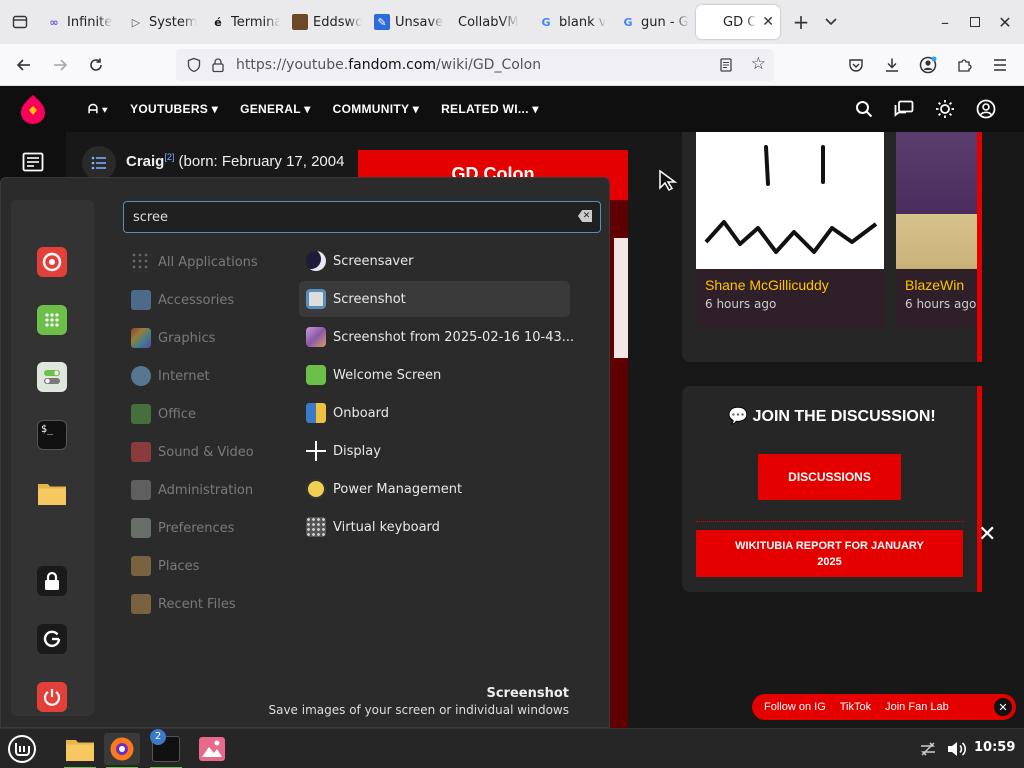 Image resolution: width=1024 pixels, height=768 pixels. What do you see at coordinates (831, 22) in the screenshot?
I see `tab-overflow-button` at bounding box center [831, 22].